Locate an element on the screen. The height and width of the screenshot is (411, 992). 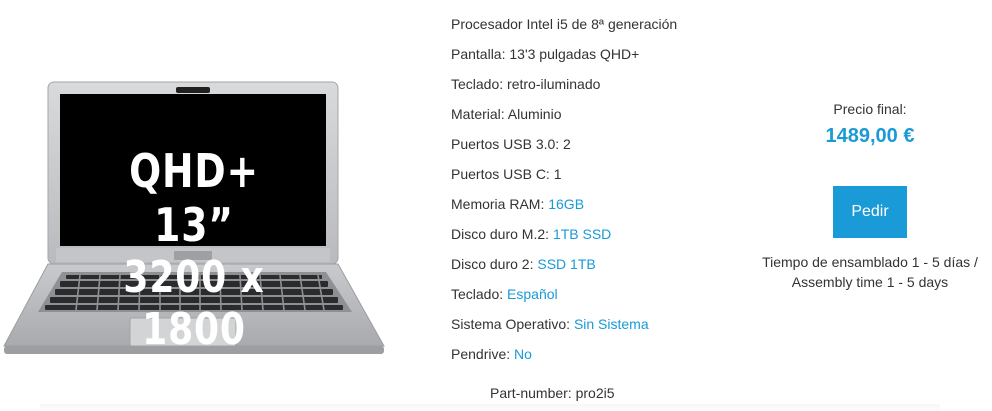
divider-shadow is located at coordinates (490, 407).